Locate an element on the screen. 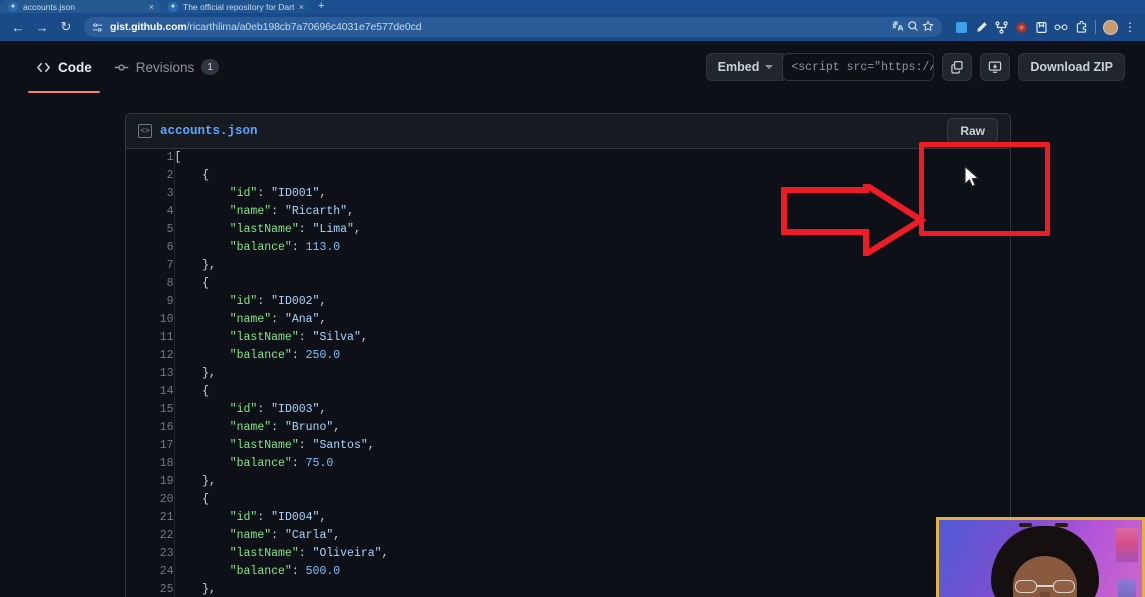  revisions-count-badge: 1 is located at coordinates (210, 67).